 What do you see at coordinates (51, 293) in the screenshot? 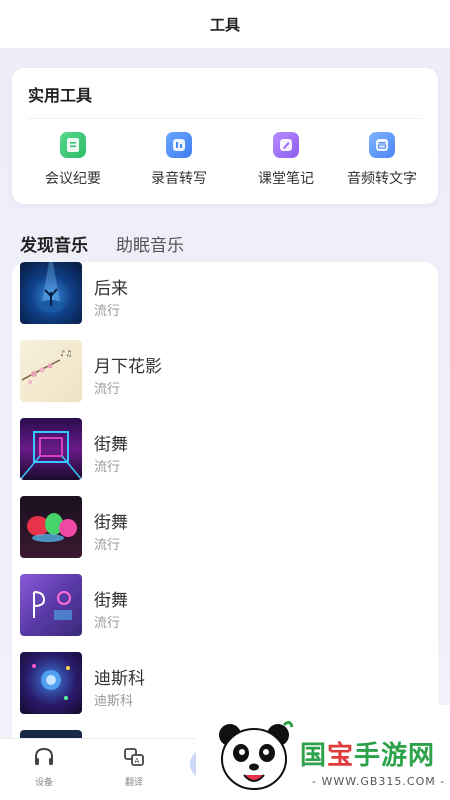
I see `night-tree-thumbnail` at bounding box center [51, 293].